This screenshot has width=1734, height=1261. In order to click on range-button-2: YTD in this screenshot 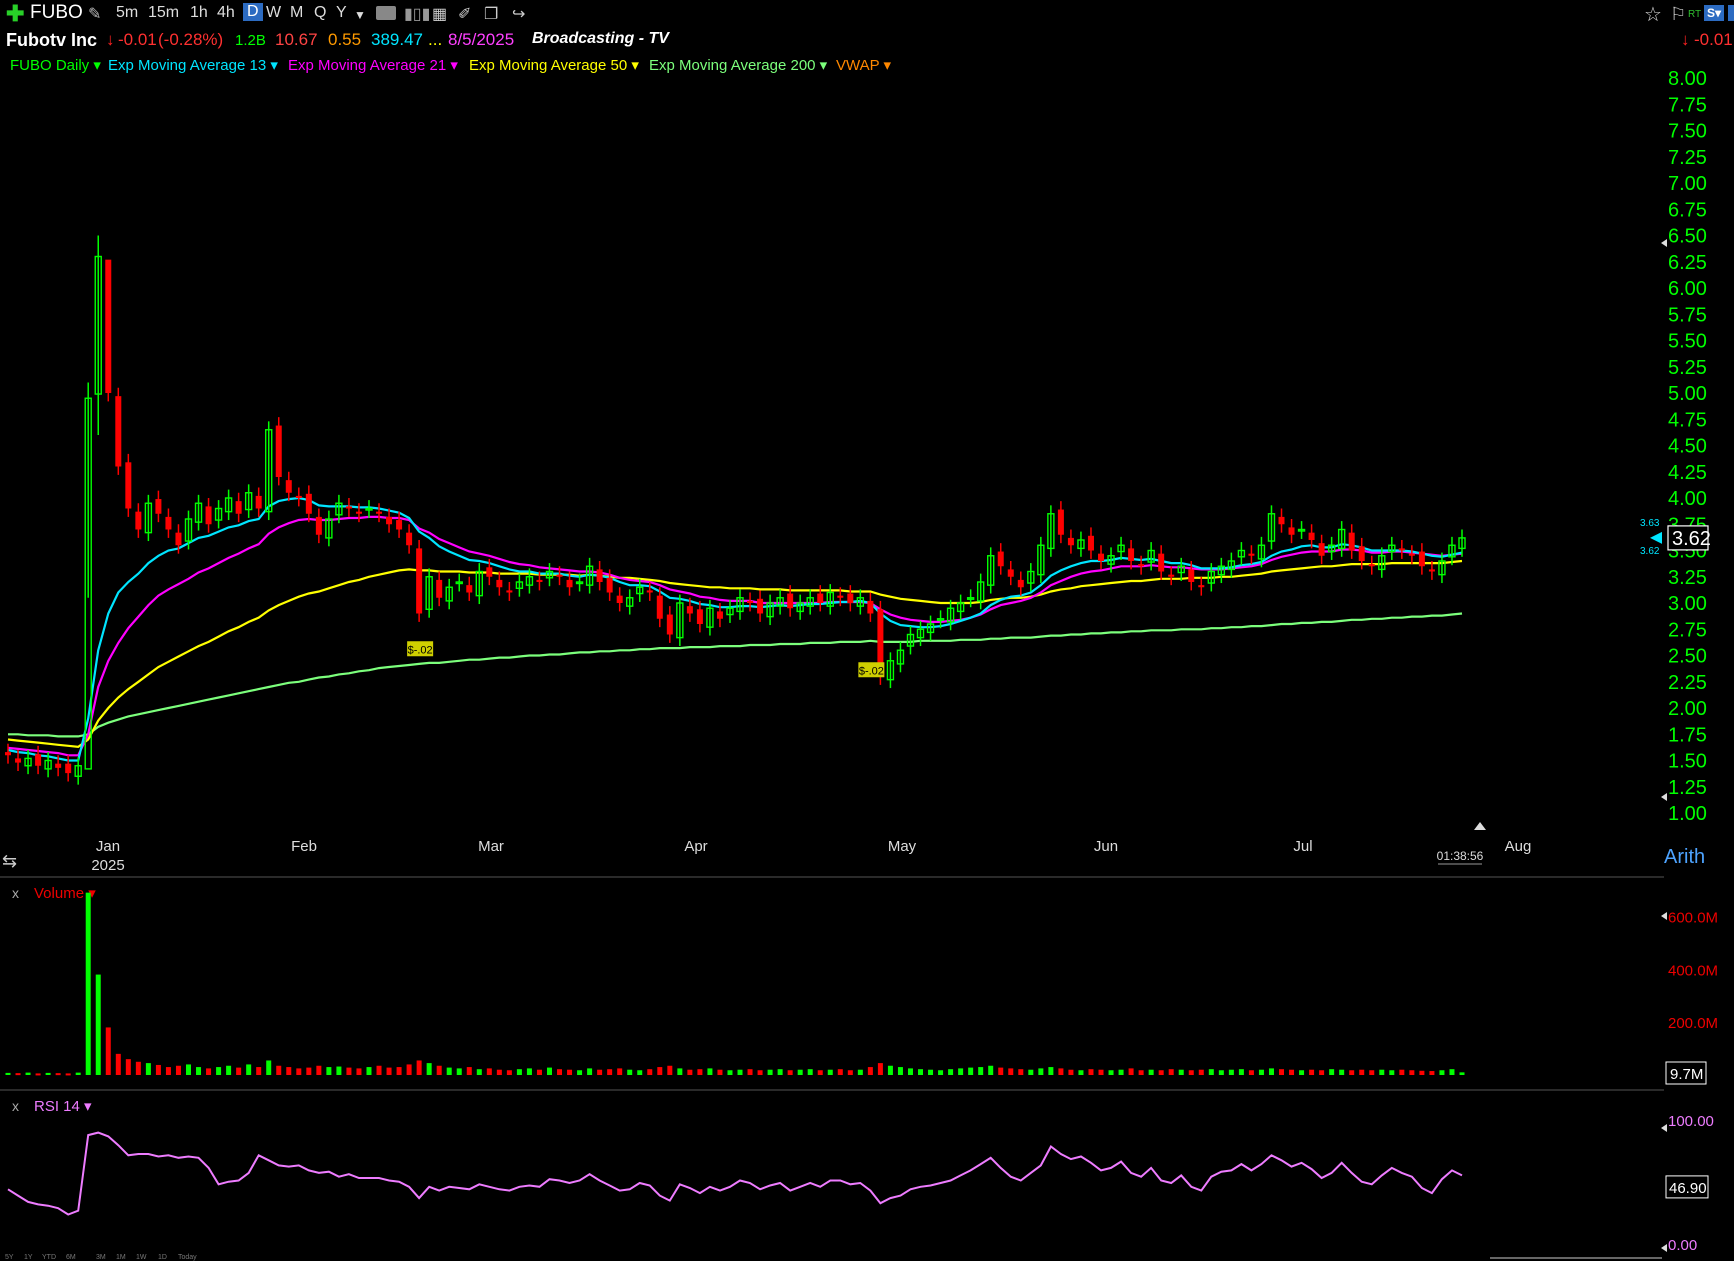, I will do `click(49, 1257)`.